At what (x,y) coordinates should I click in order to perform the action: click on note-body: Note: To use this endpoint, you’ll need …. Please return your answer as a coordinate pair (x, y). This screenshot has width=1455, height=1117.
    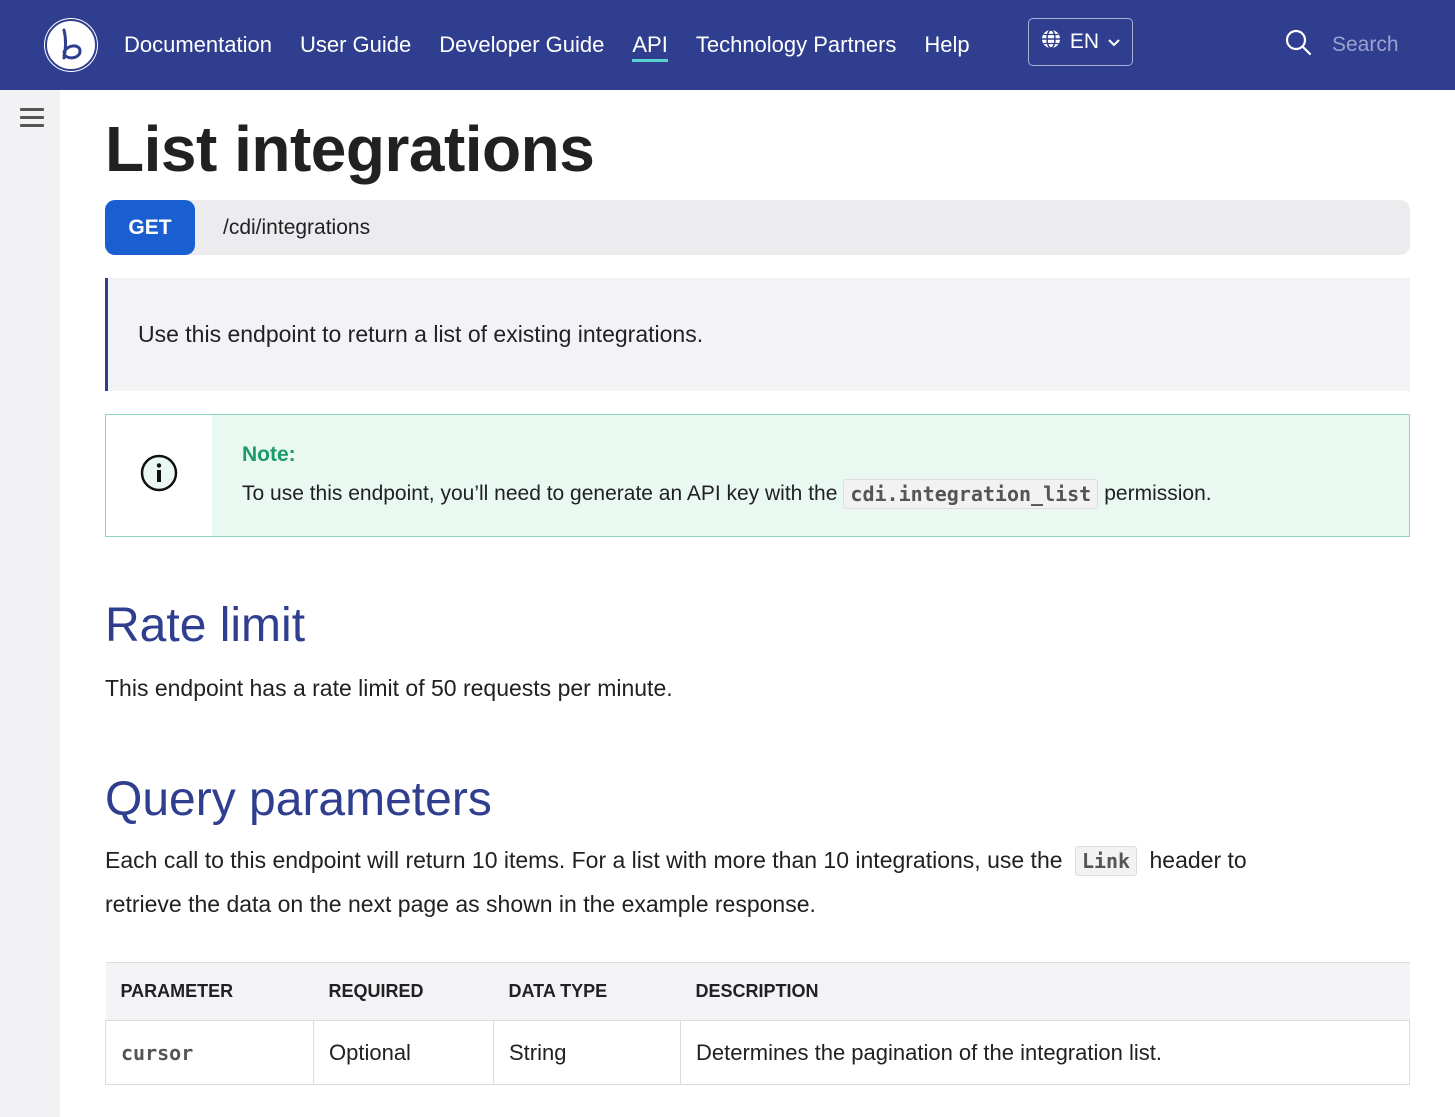
    Looking at the image, I should click on (810, 475).